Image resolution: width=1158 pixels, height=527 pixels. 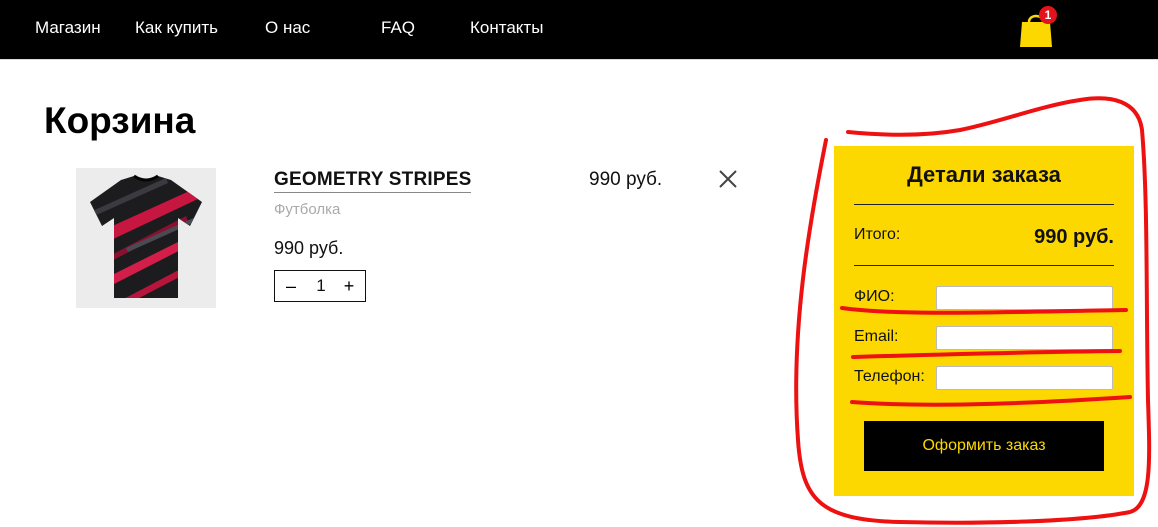 I want to click on product-image, so click(x=146, y=238).